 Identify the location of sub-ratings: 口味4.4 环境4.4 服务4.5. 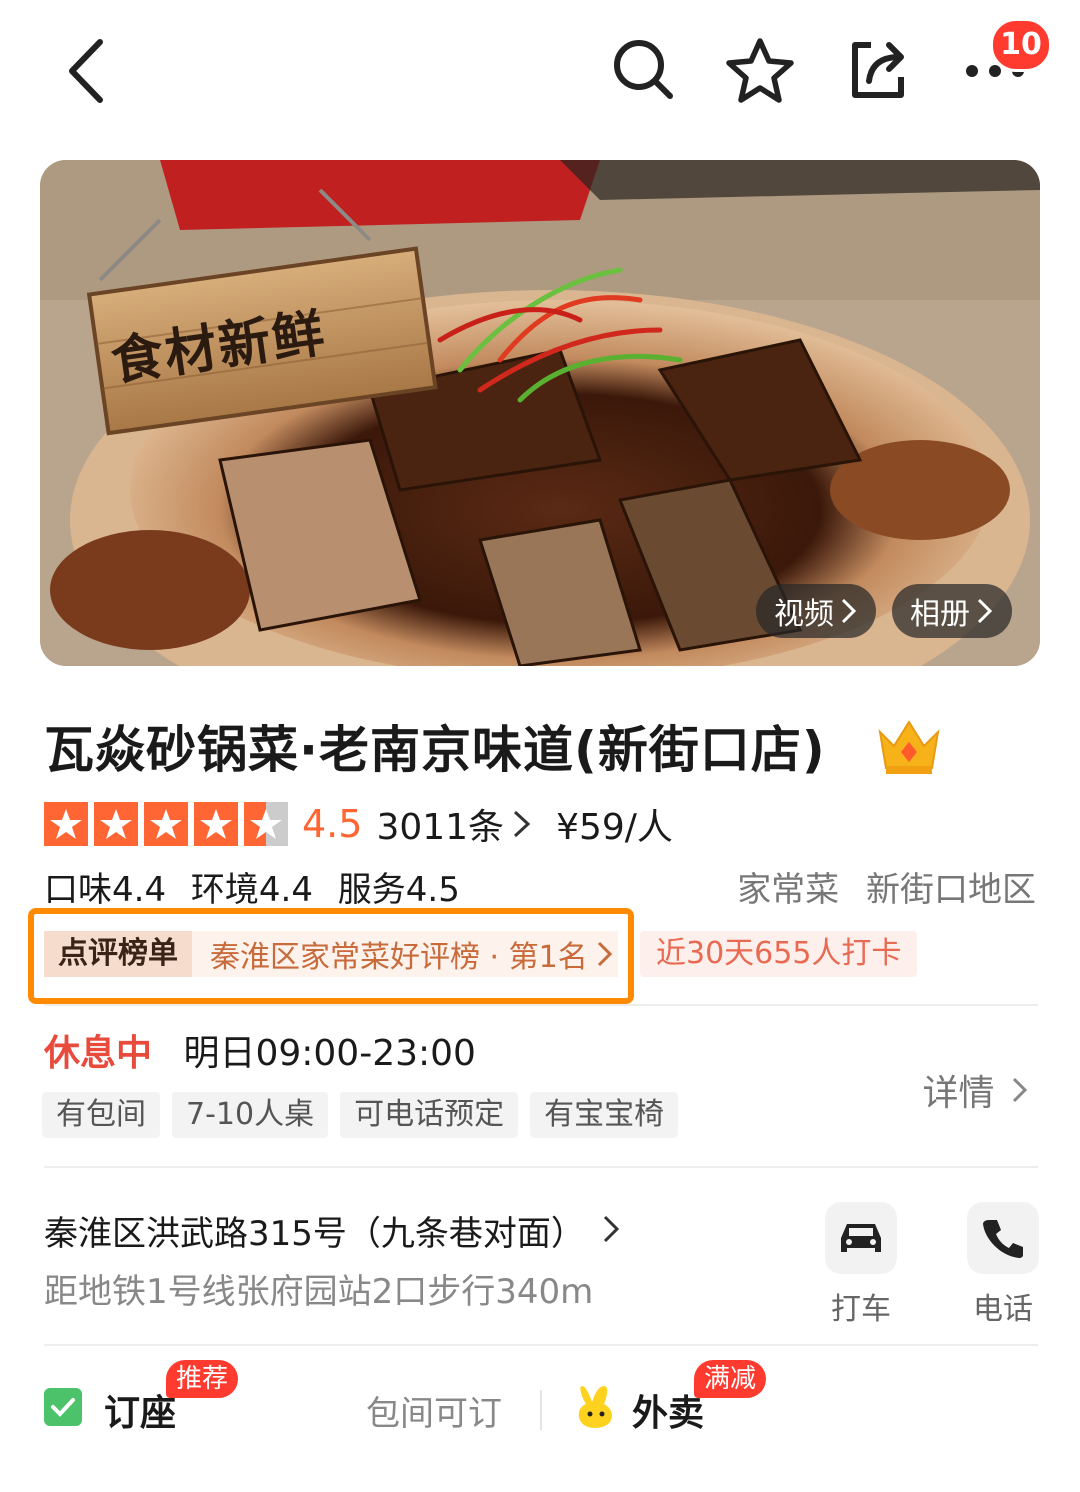
(252, 886).